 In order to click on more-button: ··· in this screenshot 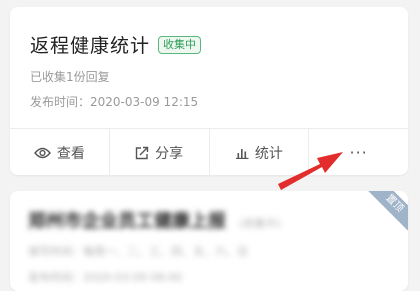, I will do `click(358, 152)`.